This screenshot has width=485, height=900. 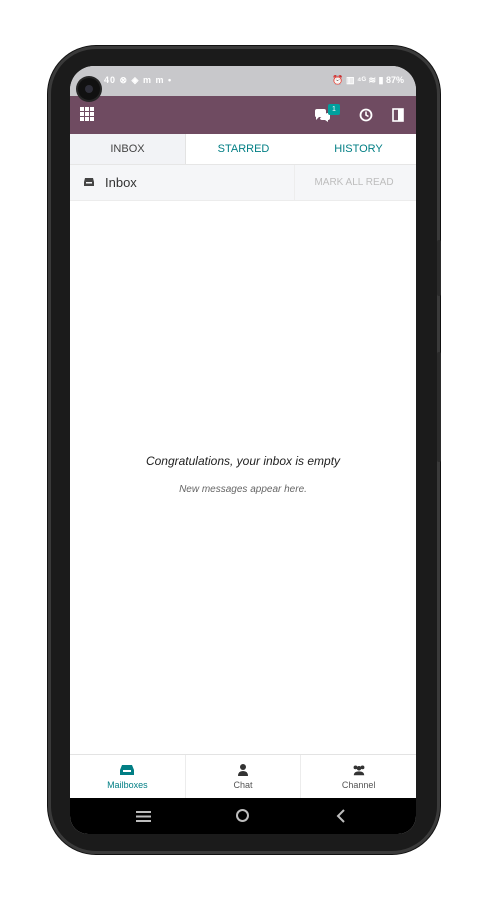 I want to click on apps-grid-icon, so click(x=87, y=114).